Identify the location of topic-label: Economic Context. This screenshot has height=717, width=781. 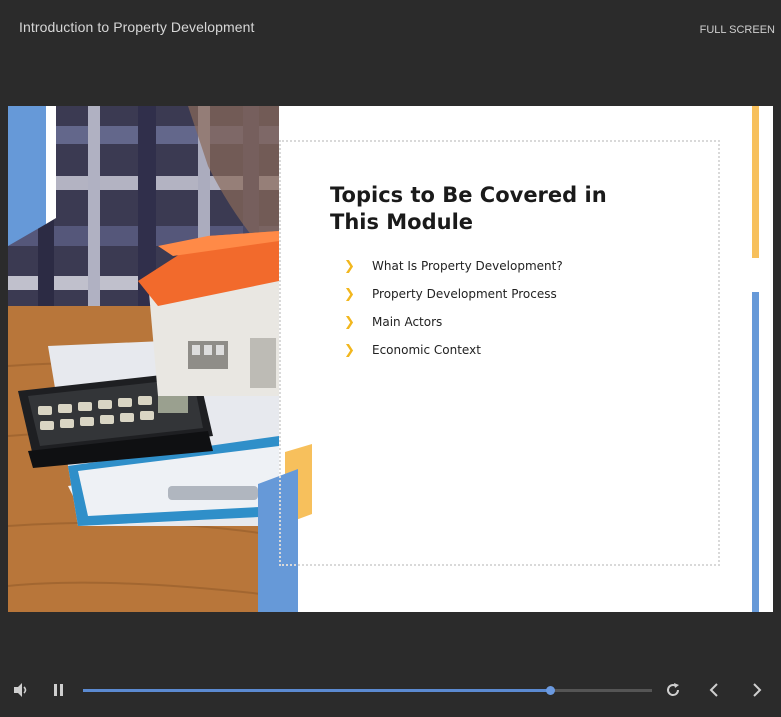
(426, 350).